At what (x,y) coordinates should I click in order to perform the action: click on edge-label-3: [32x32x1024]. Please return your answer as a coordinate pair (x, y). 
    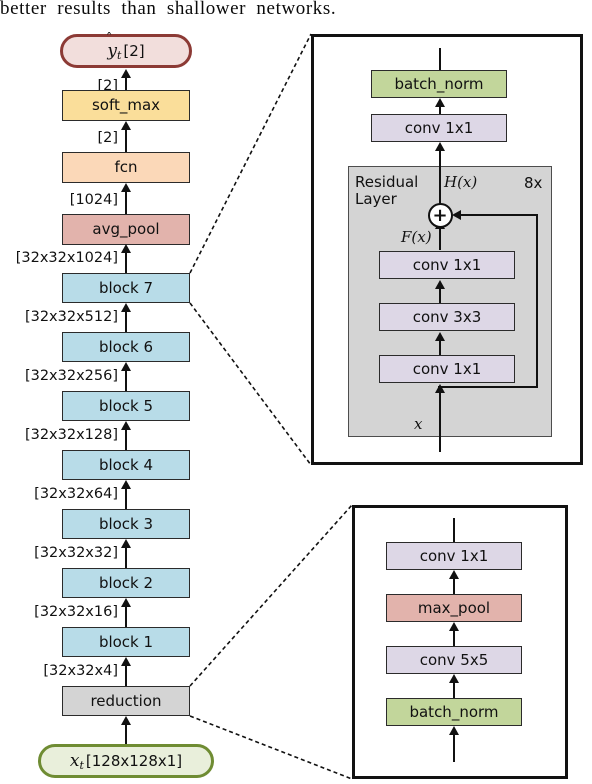
    Looking at the image, I should click on (66, 258).